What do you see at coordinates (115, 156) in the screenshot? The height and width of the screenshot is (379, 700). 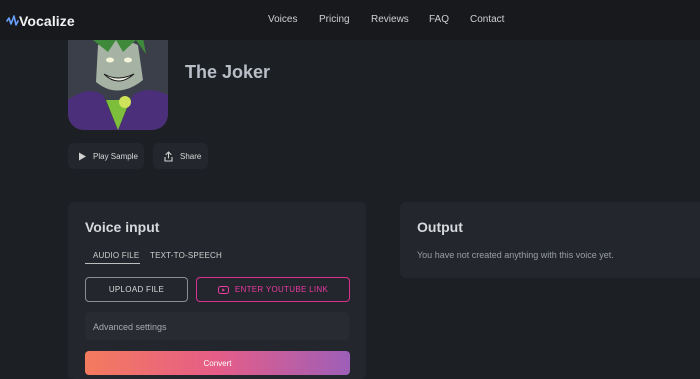 I see `play-sample-label: Play Sample` at bounding box center [115, 156].